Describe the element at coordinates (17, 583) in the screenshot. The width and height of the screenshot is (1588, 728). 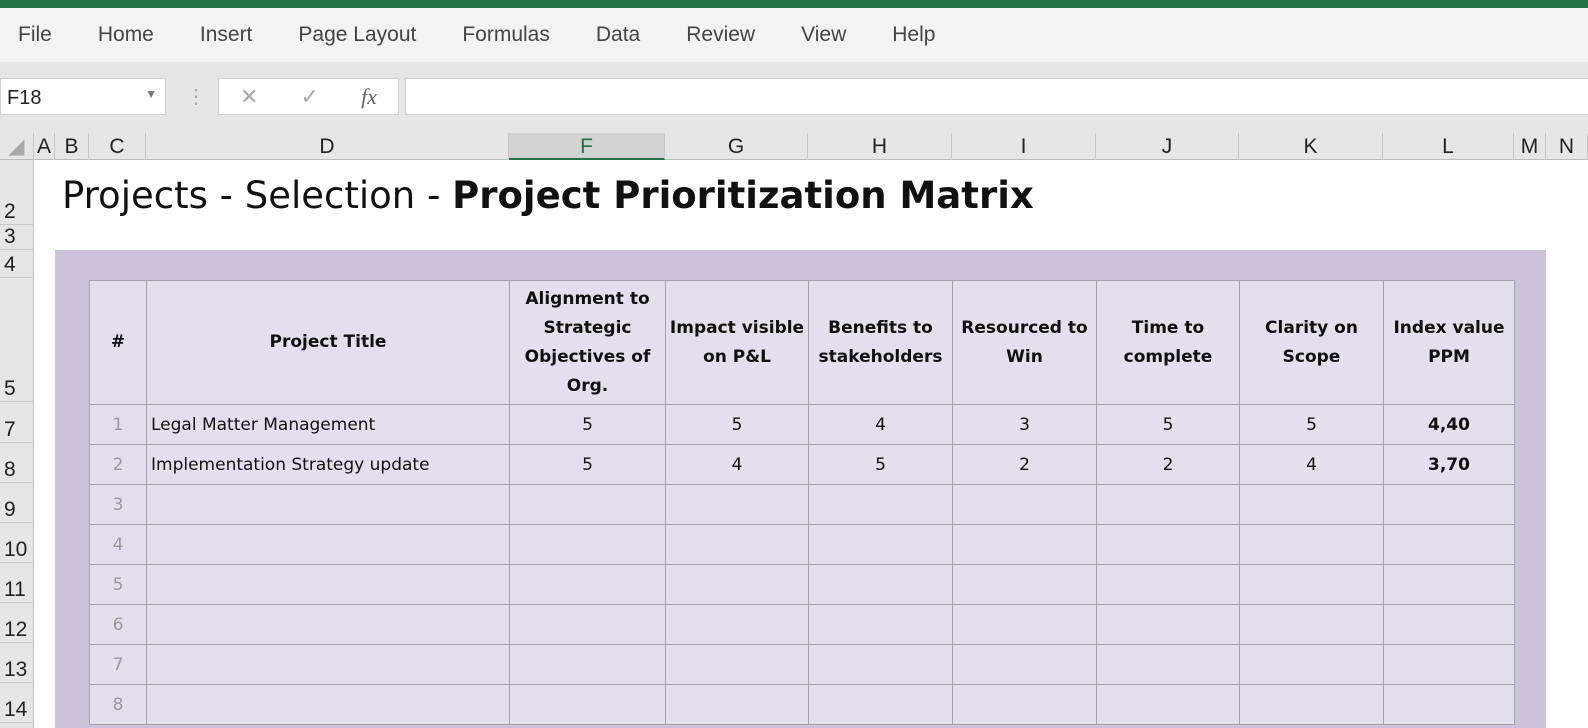
I see `row-header-11: 11` at that location.